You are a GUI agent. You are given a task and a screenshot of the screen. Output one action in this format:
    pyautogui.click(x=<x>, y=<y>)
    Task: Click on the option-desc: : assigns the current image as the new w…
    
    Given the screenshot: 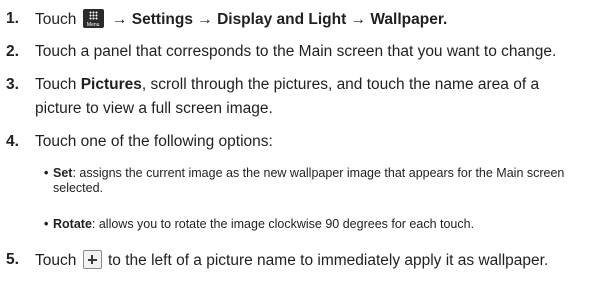 What is the action you would take?
    pyautogui.click(x=309, y=180)
    